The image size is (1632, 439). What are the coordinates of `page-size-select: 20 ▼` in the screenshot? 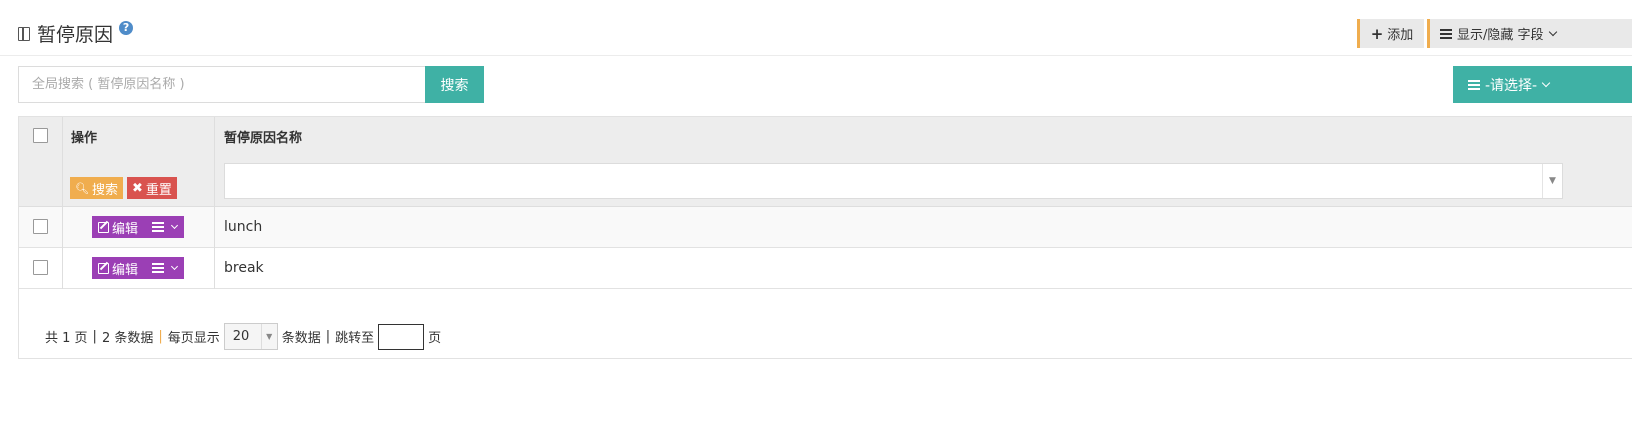 It's located at (250, 336).